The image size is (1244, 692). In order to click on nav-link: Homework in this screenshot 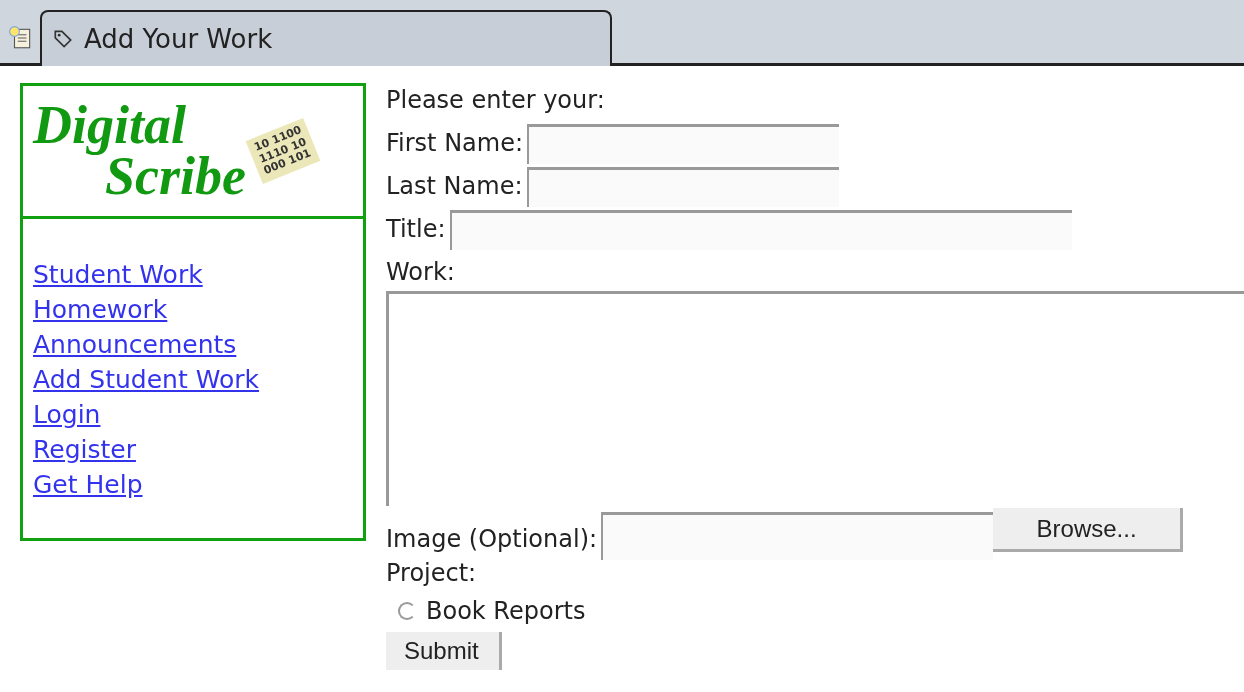, I will do `click(100, 309)`.